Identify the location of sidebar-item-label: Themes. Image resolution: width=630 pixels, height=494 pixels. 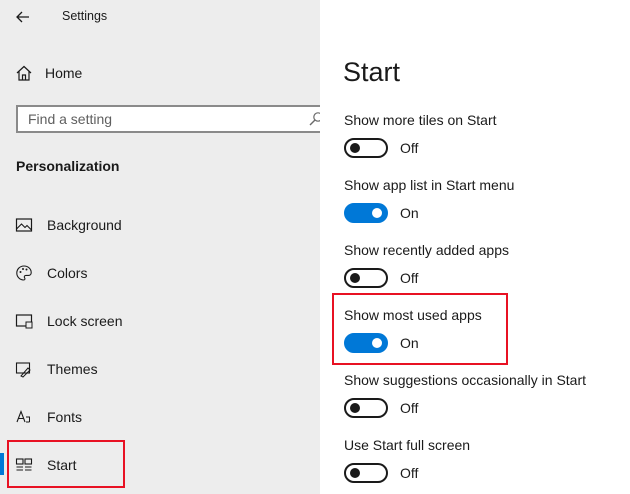
(72, 369).